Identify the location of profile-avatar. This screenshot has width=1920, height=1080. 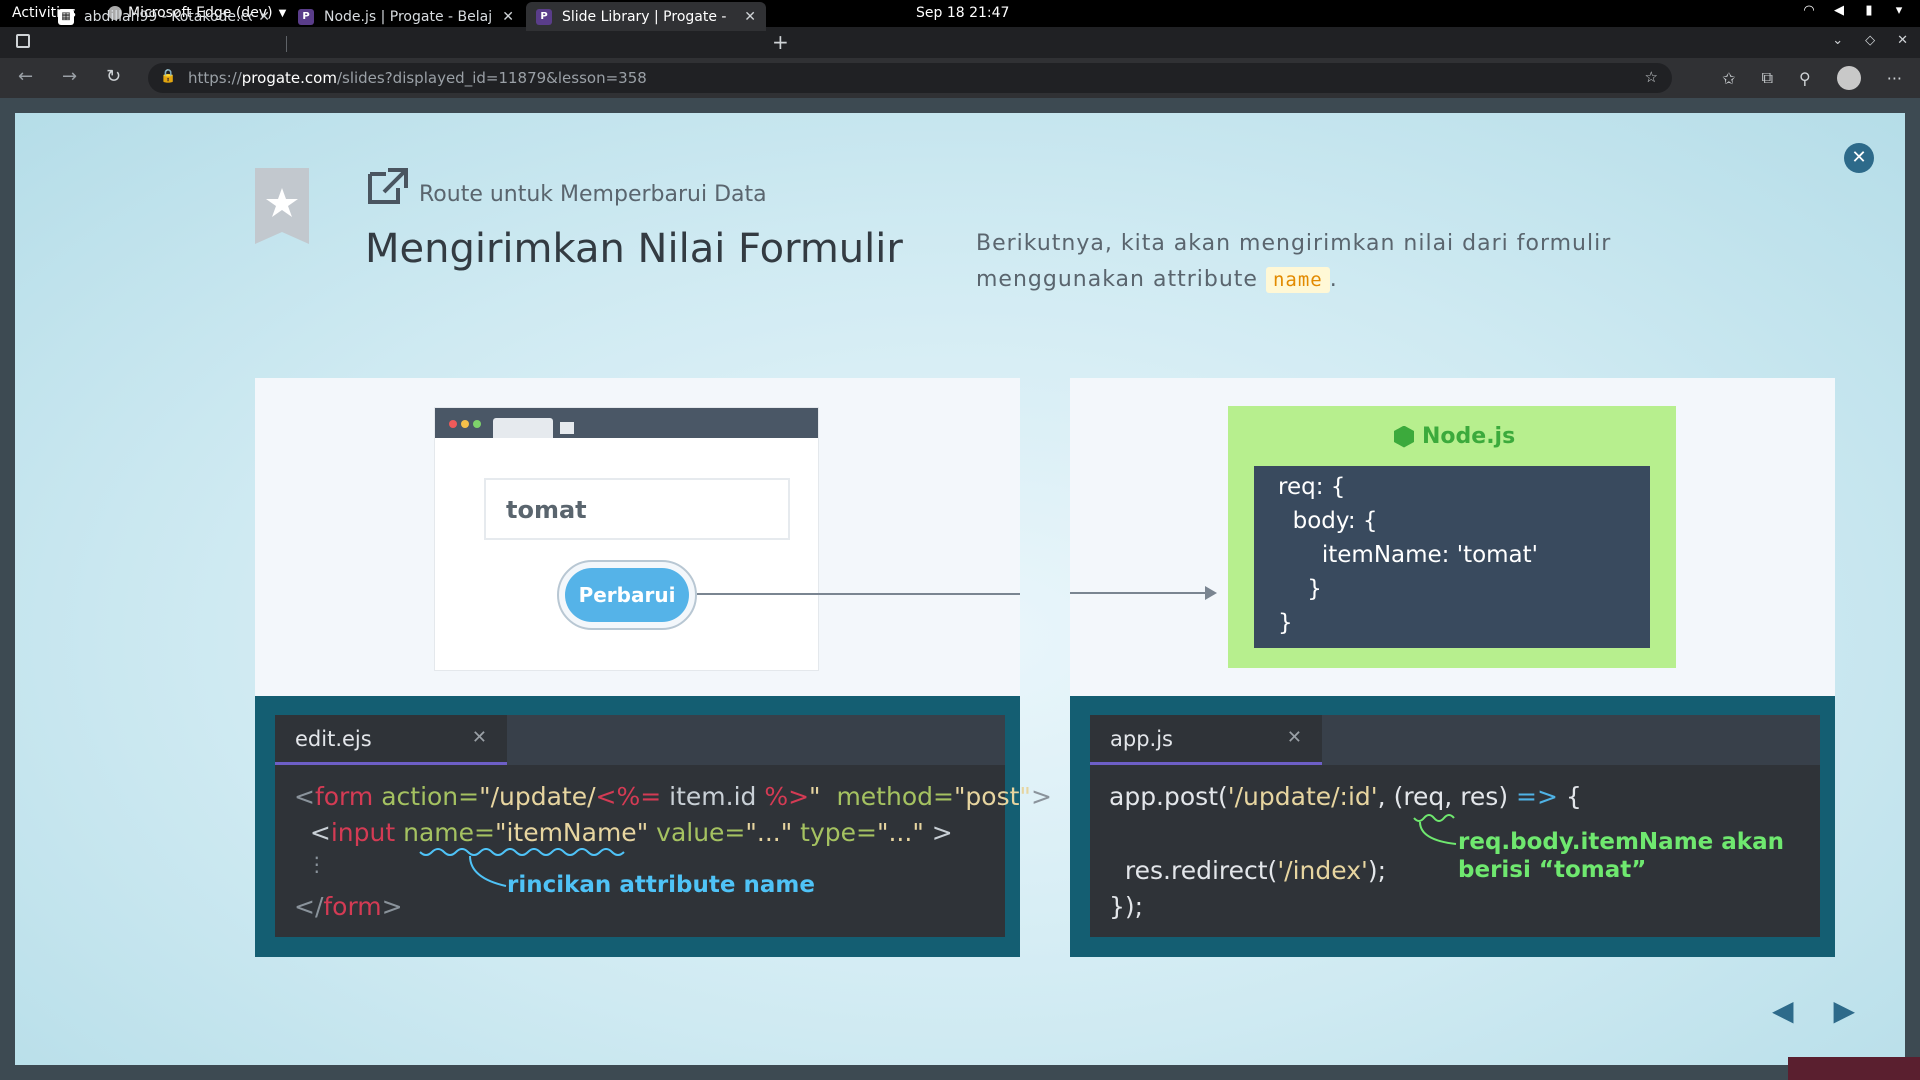
(1848, 78).